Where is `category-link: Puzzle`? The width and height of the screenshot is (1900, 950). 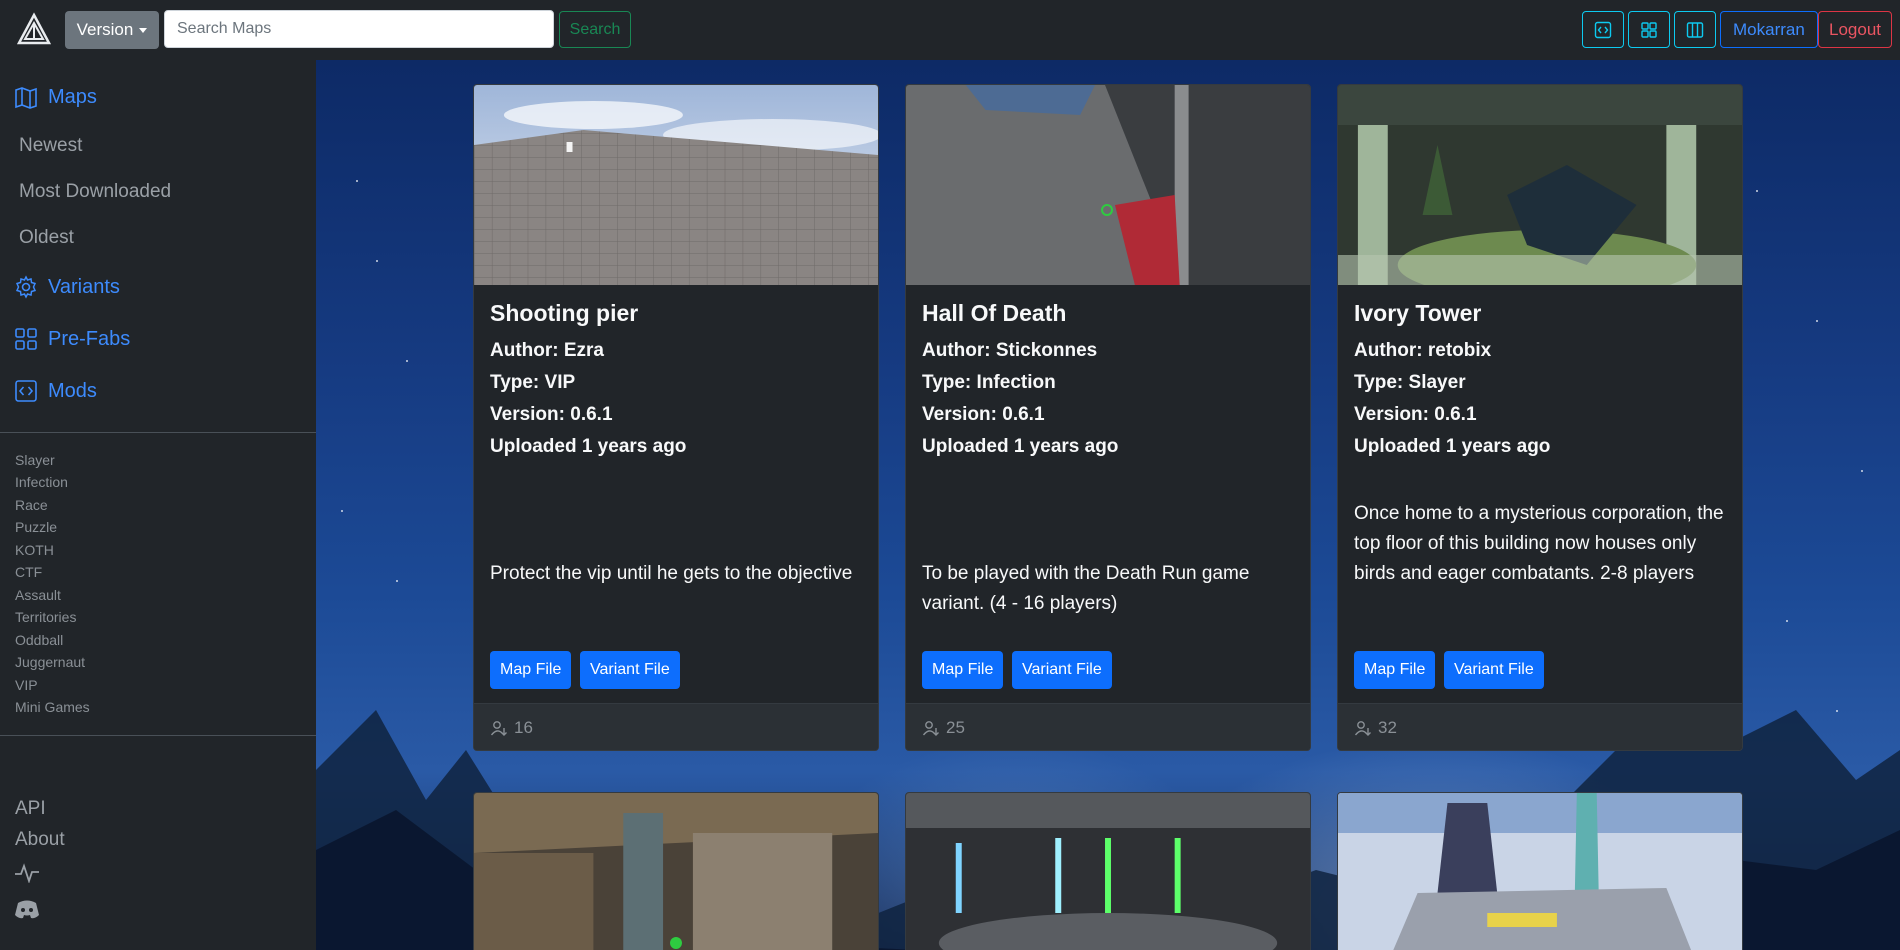 category-link: Puzzle is located at coordinates (36, 527).